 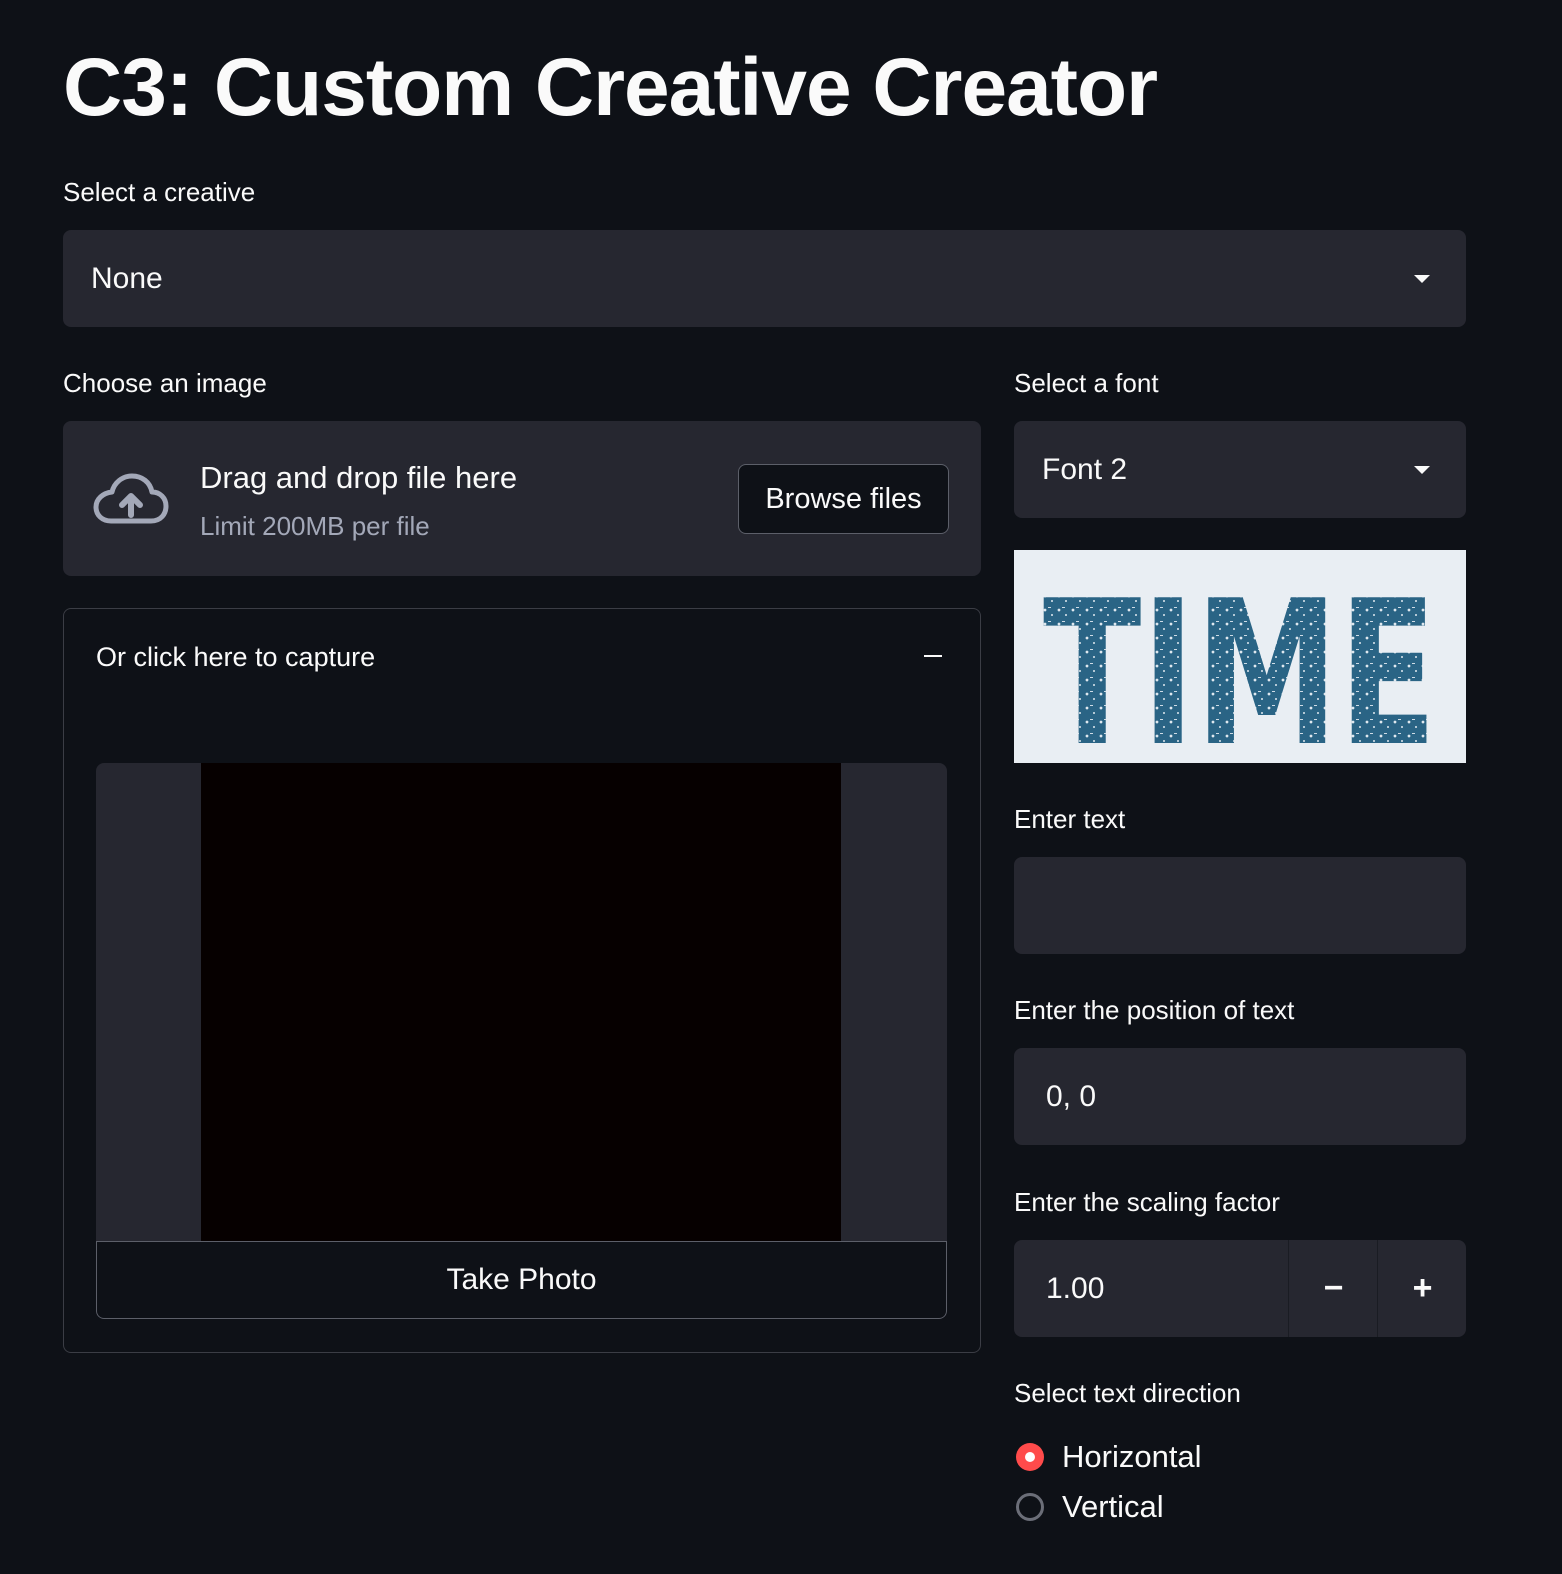 I want to click on radio-unselected-icon, so click(x=1030, y=1507).